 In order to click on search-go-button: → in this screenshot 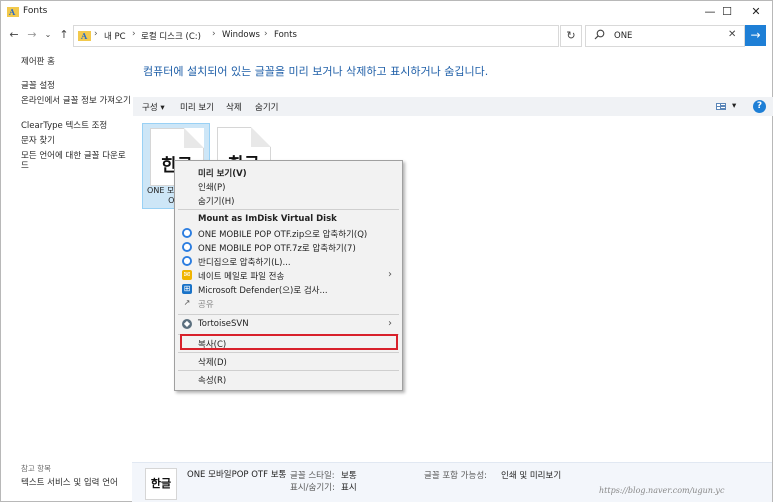, I will do `click(755, 35)`.